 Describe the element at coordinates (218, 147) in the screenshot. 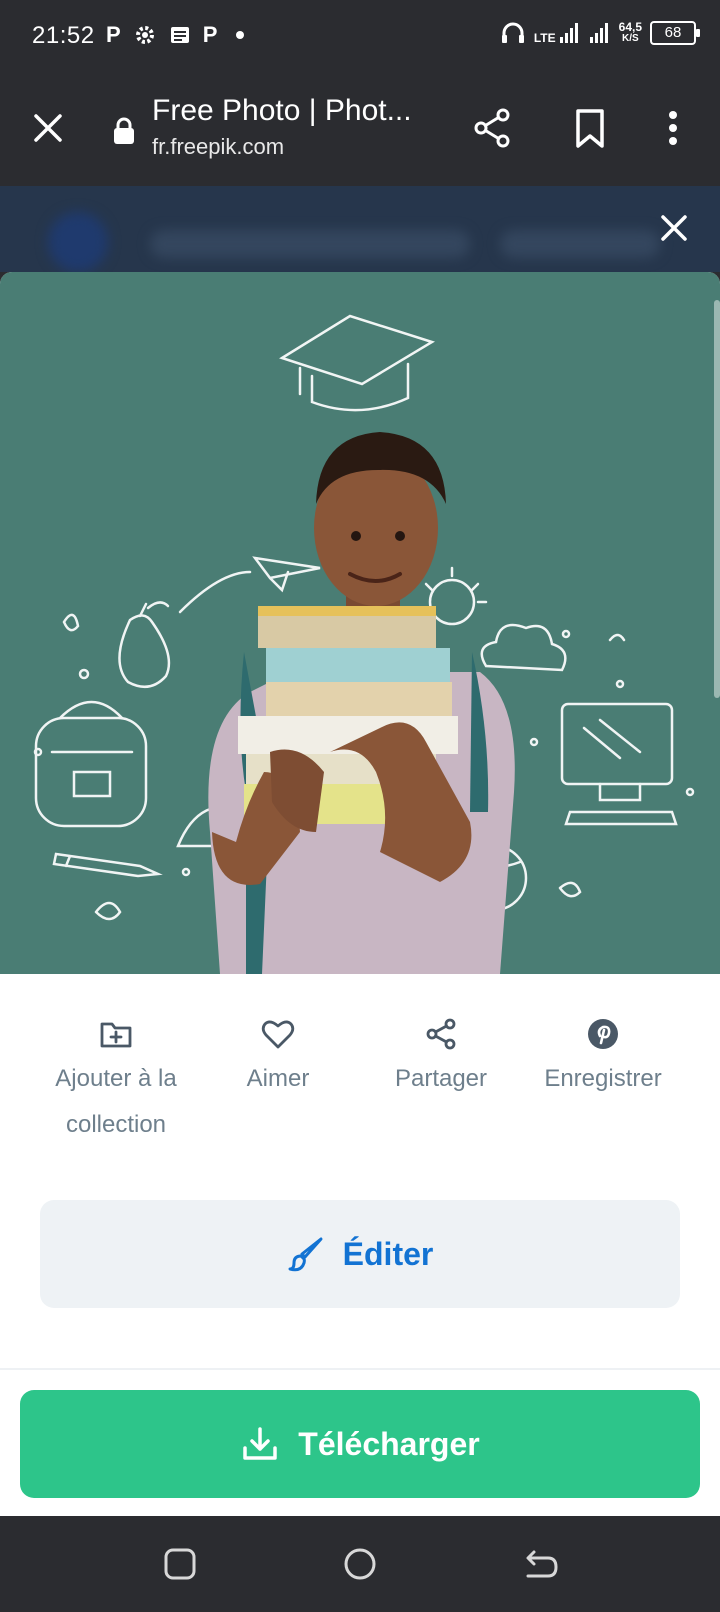

I see `page-url: fr.freepik.com` at that location.